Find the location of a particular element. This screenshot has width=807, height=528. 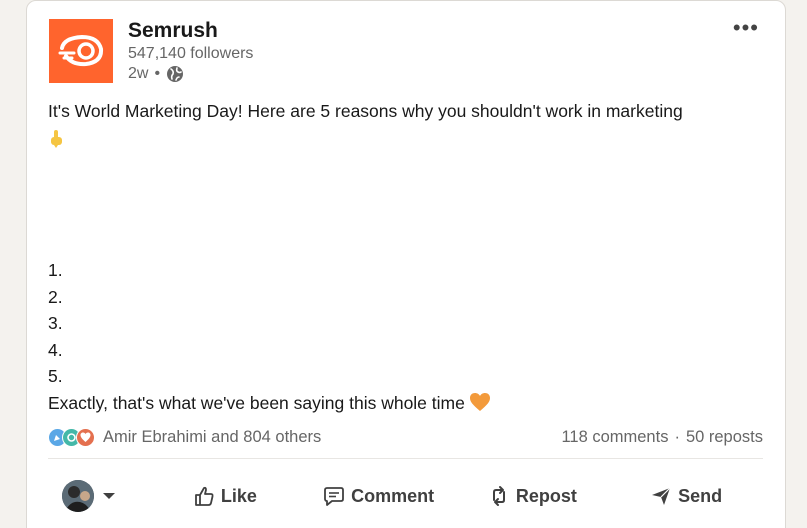

chevron-down-icon is located at coordinates (109, 496).